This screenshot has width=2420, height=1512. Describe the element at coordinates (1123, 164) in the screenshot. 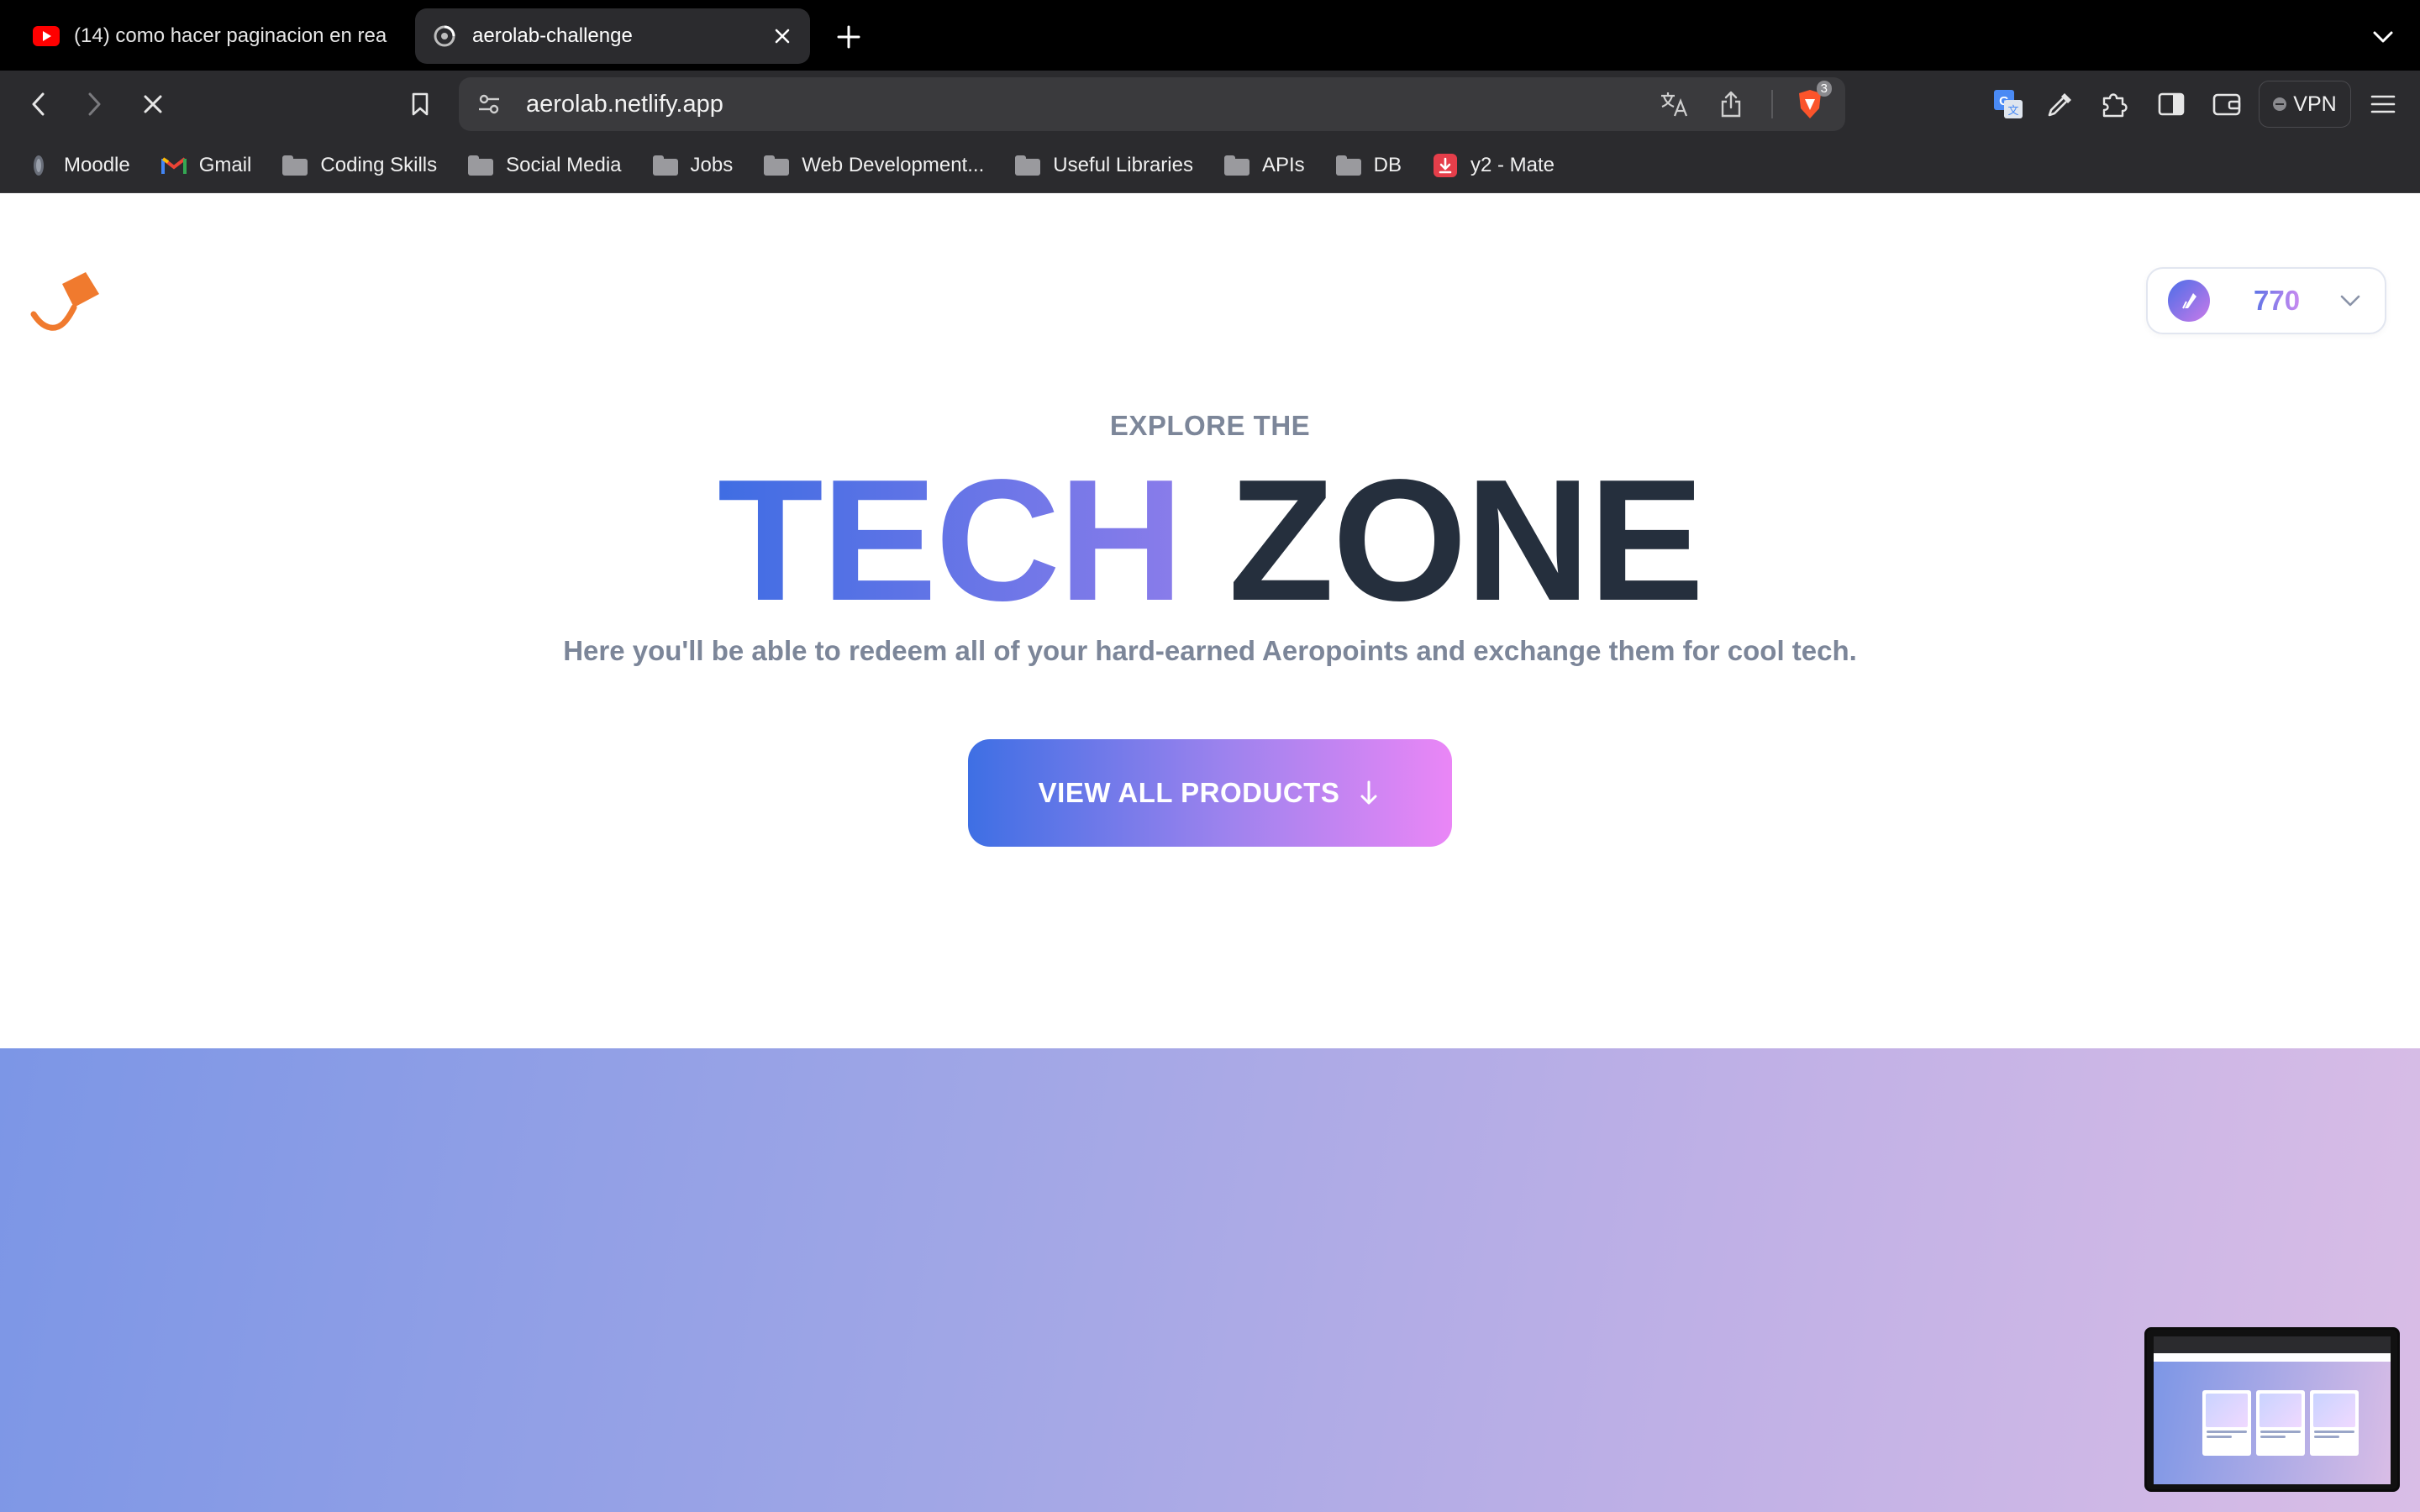

I see `bookmark-label: Useful Libraries` at that location.